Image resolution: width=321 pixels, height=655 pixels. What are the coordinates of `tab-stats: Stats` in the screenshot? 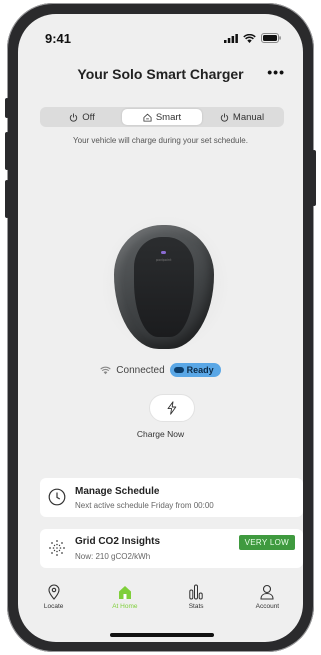 It's located at (196, 608).